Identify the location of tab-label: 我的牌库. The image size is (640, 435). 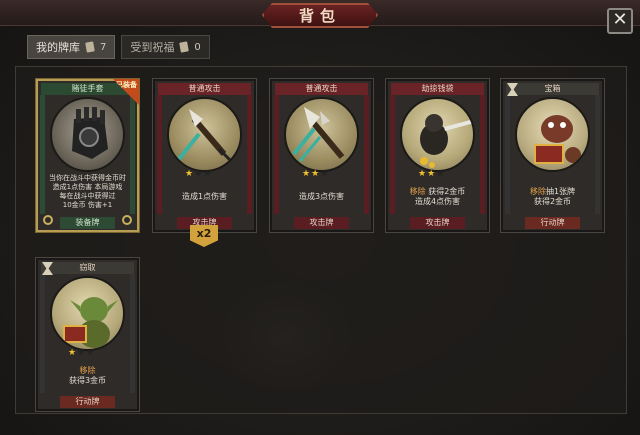
(58, 47).